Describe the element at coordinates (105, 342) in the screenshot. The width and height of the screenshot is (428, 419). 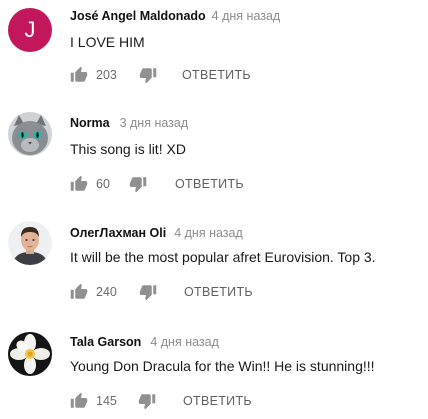
I see `author-name: Tala Garson` at that location.